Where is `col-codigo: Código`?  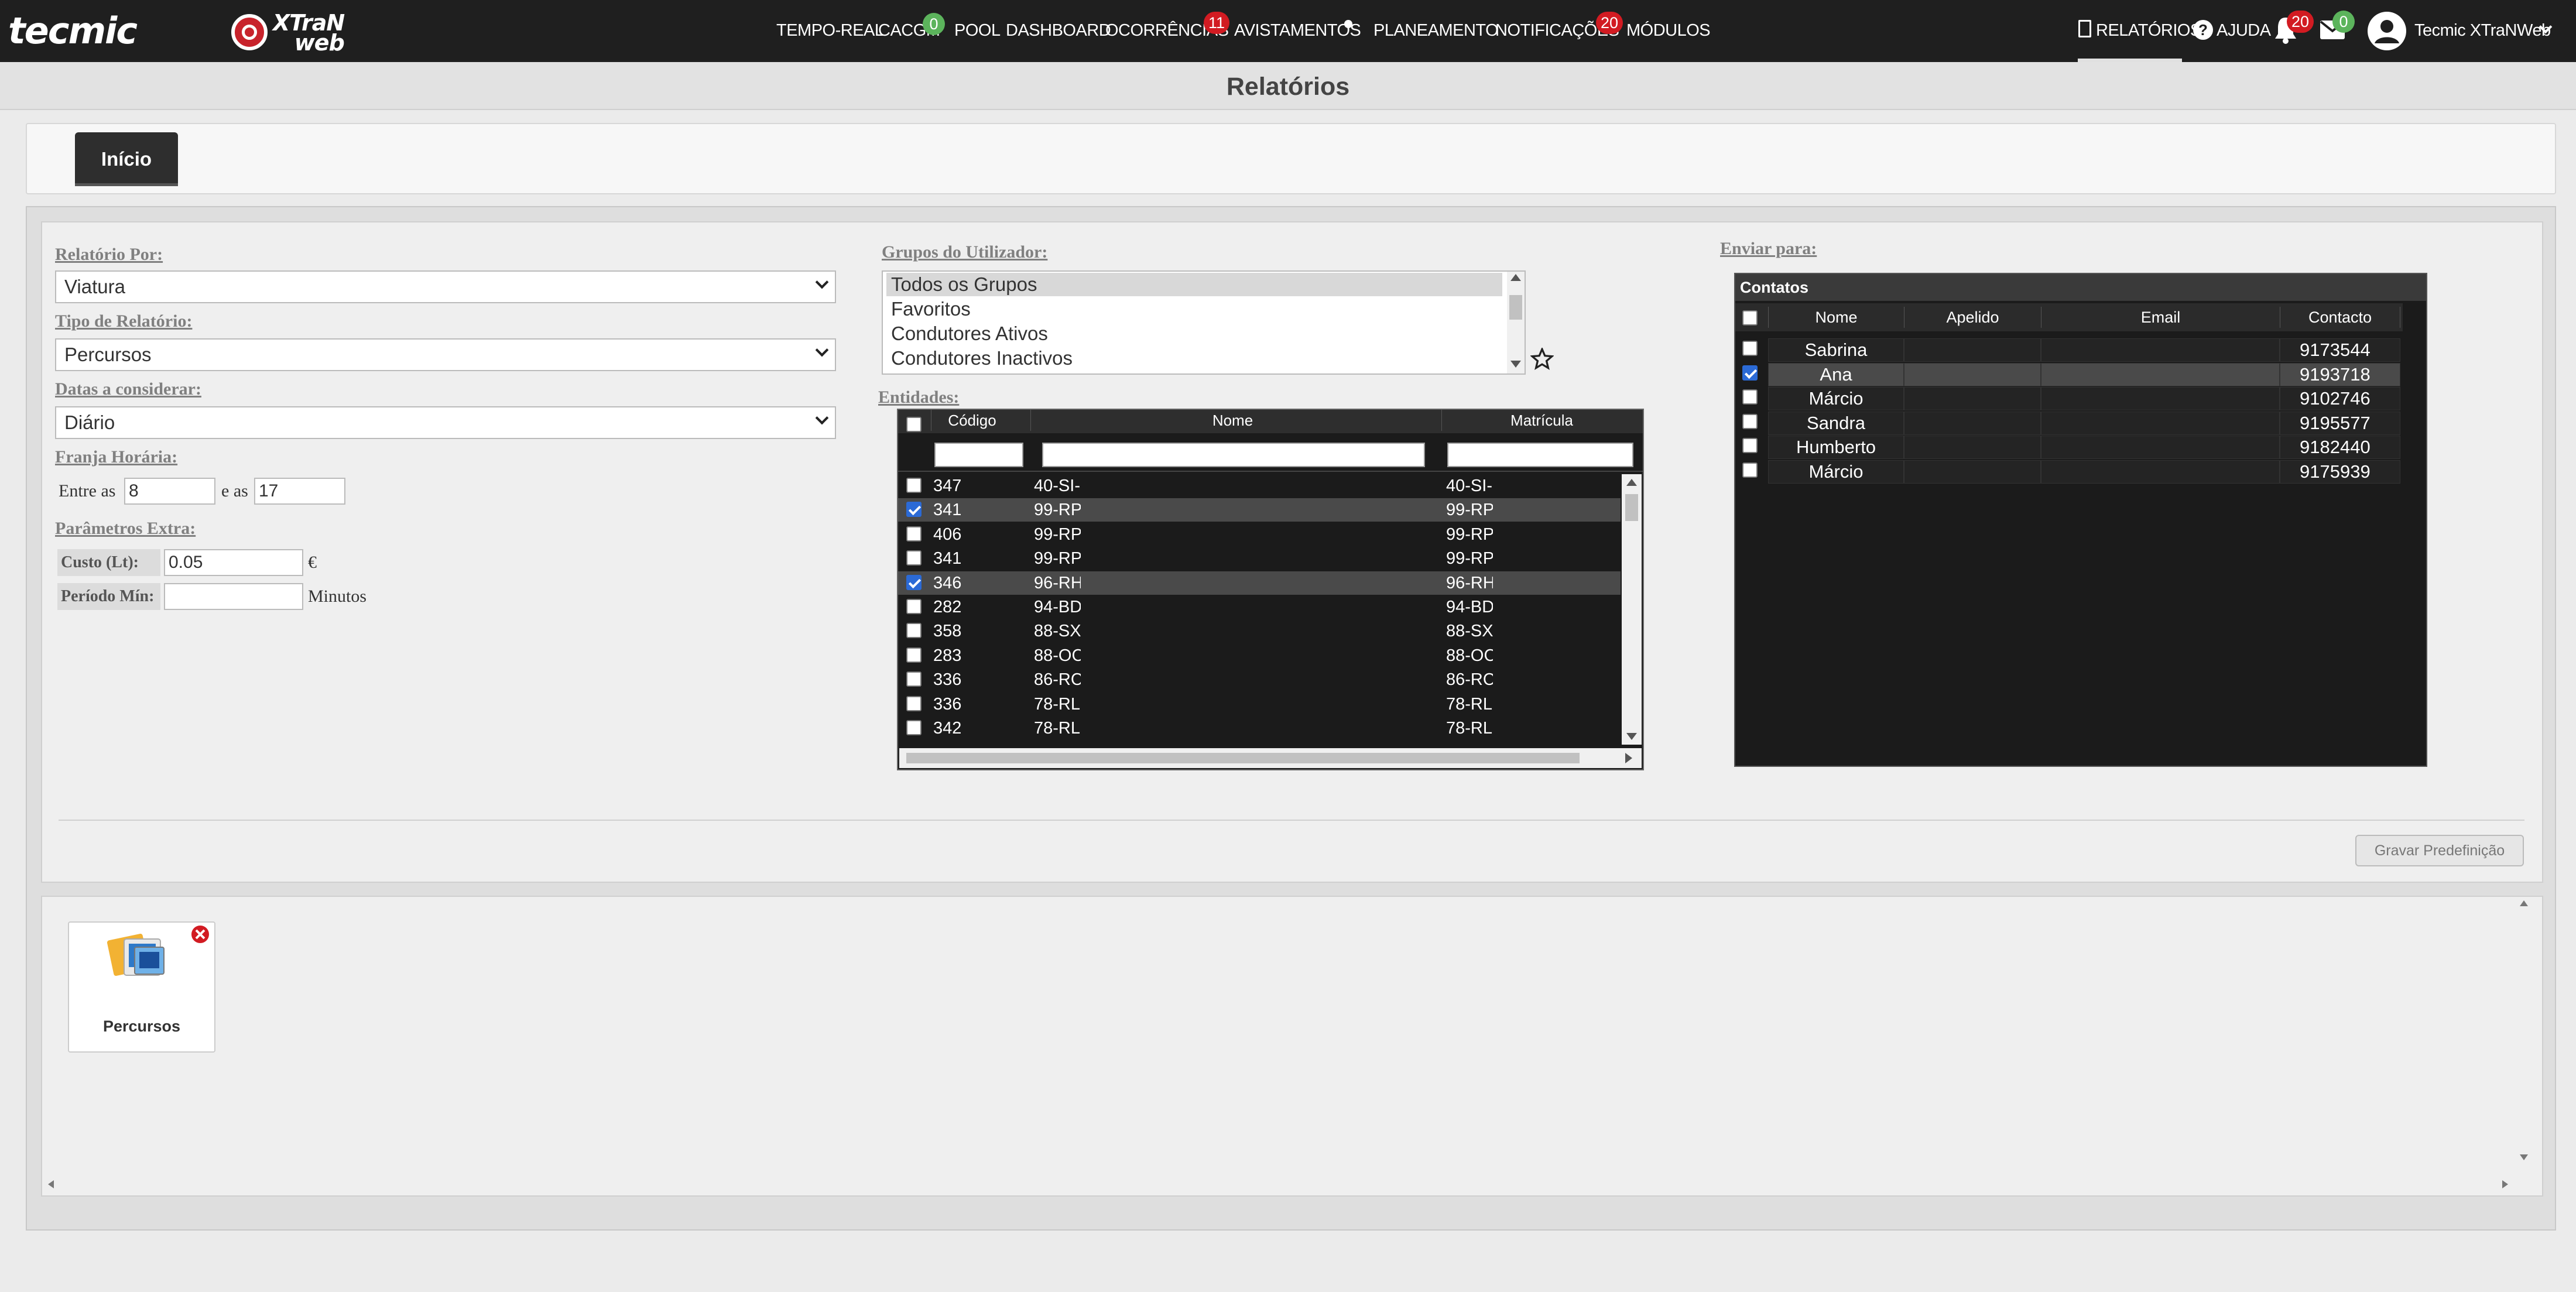 col-codigo: Código is located at coordinates (972, 420).